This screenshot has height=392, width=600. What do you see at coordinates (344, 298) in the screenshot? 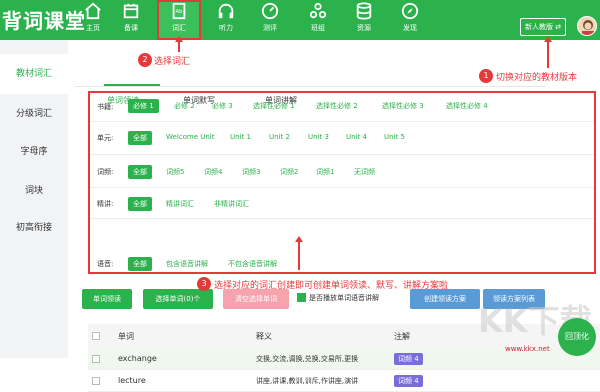
I see `autoplay-label: 是否播放单词语音讲解` at bounding box center [344, 298].